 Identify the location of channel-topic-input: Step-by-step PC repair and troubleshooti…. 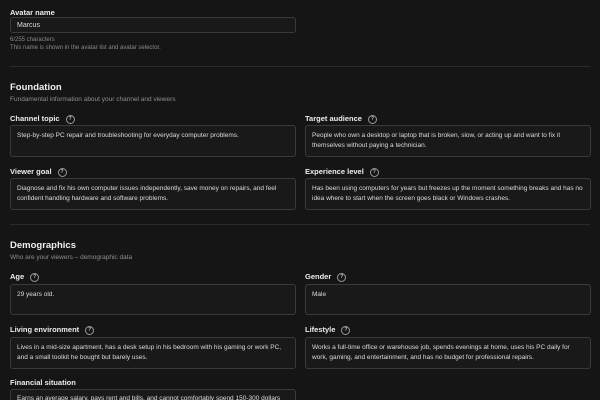
(153, 141).